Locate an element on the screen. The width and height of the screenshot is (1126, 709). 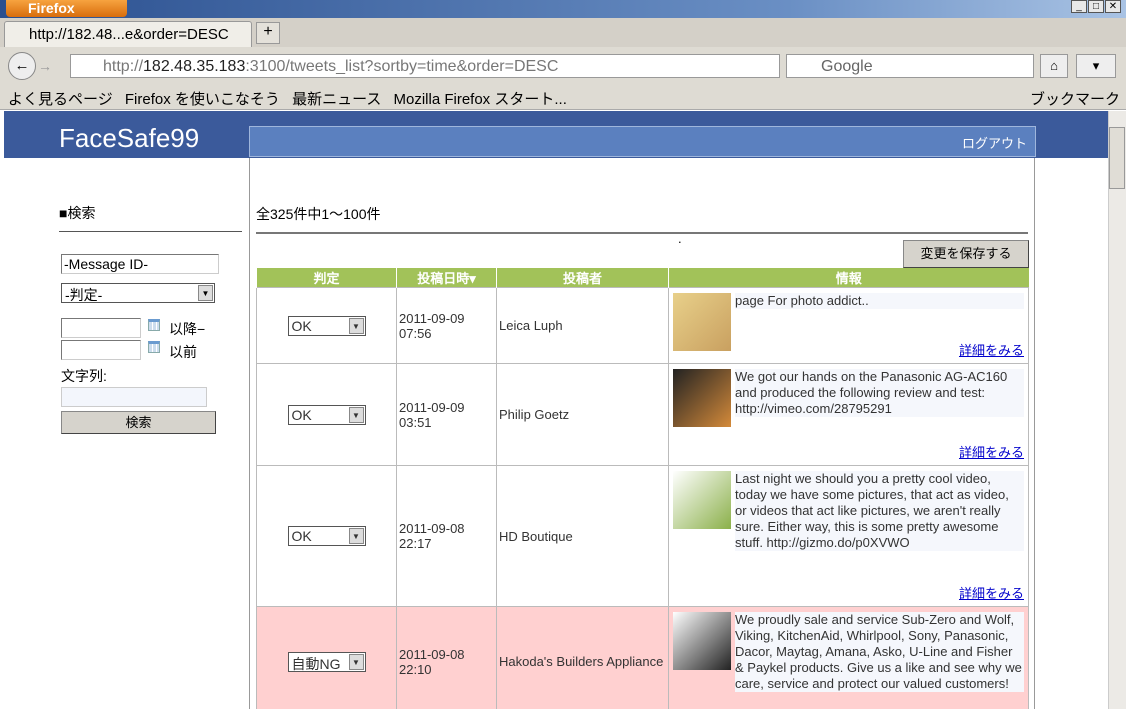
minimize-button: _ is located at coordinates (1079, 6).